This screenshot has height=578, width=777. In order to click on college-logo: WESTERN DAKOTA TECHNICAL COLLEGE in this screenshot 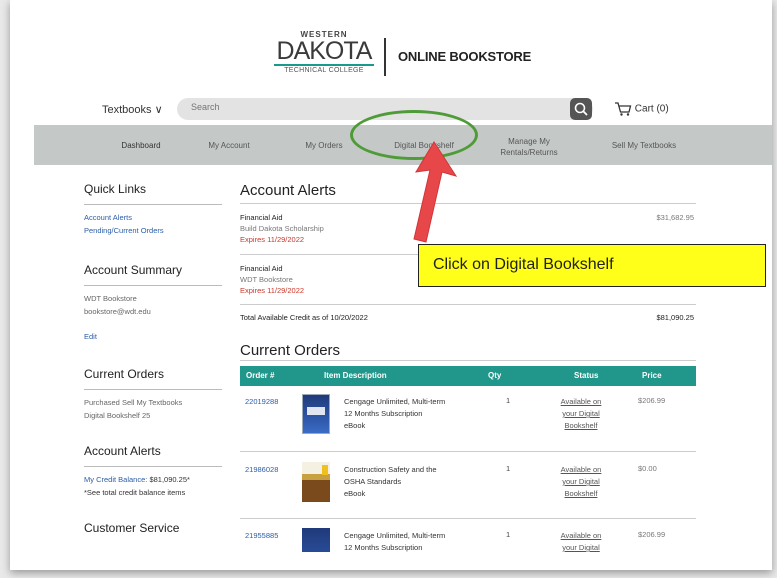, I will do `click(324, 57)`.